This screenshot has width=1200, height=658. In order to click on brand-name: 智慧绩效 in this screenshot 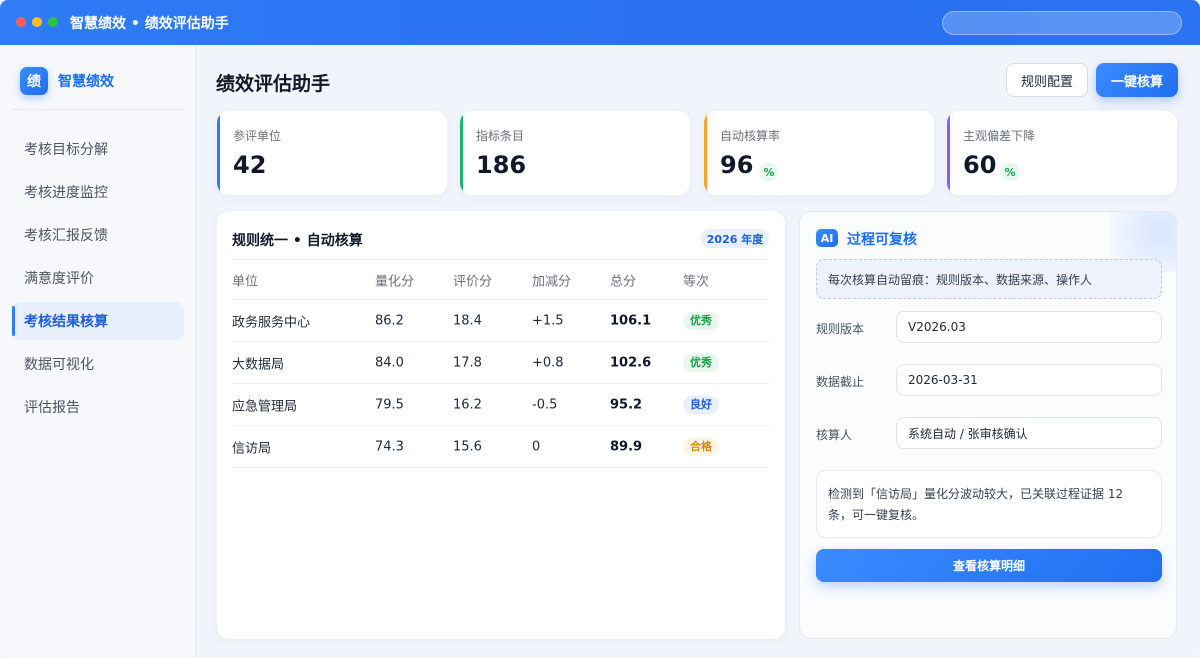, I will do `click(86, 82)`.